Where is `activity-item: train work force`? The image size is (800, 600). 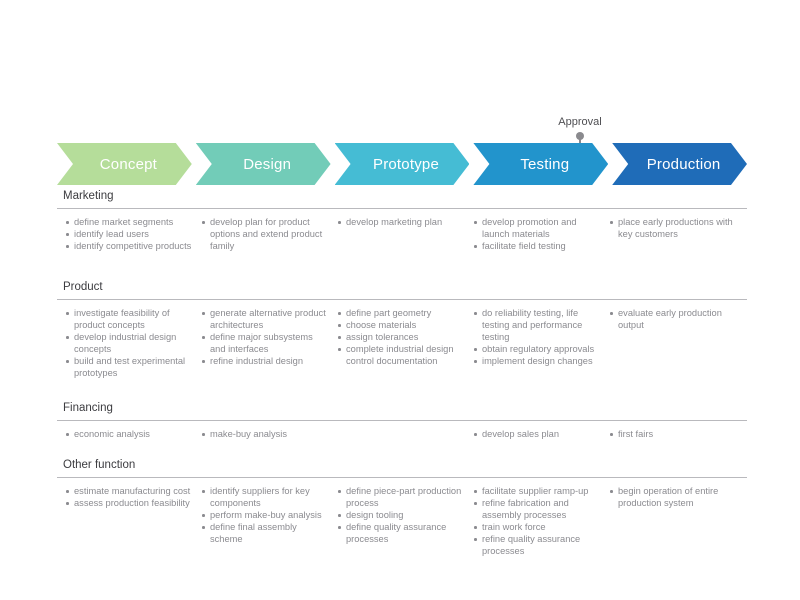
activity-item: train work force is located at coordinates (536, 527).